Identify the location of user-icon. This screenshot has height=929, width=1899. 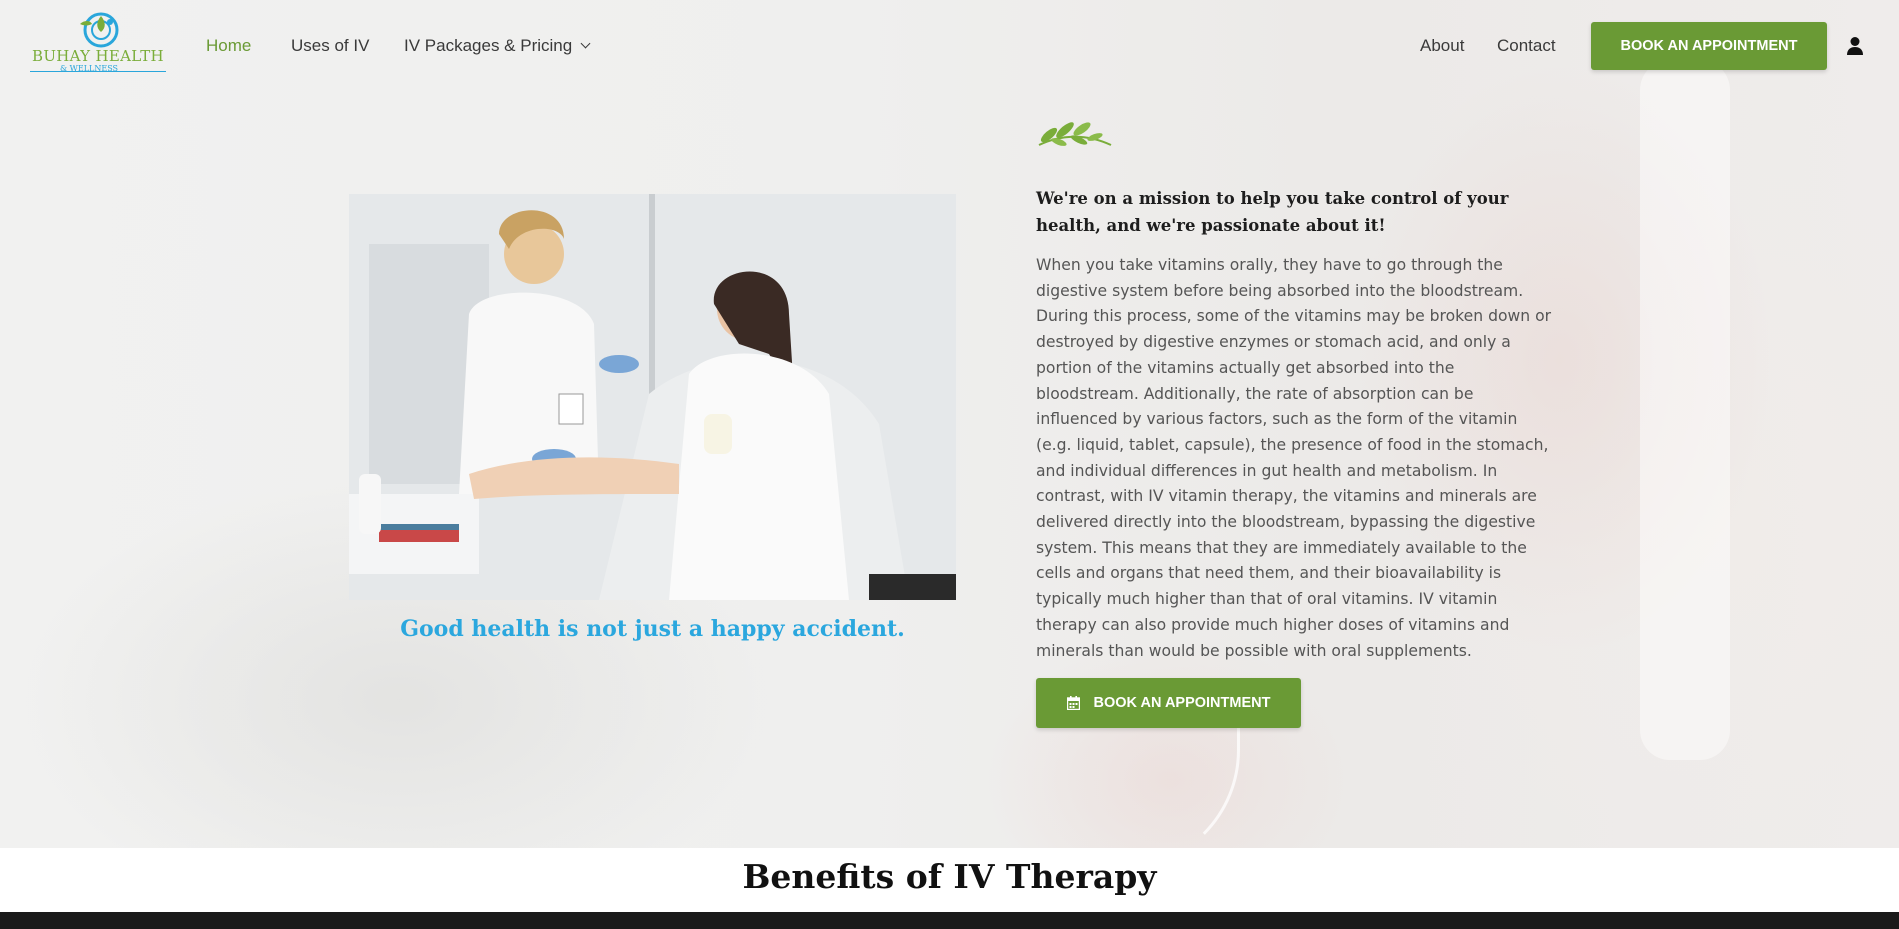
(1855, 46).